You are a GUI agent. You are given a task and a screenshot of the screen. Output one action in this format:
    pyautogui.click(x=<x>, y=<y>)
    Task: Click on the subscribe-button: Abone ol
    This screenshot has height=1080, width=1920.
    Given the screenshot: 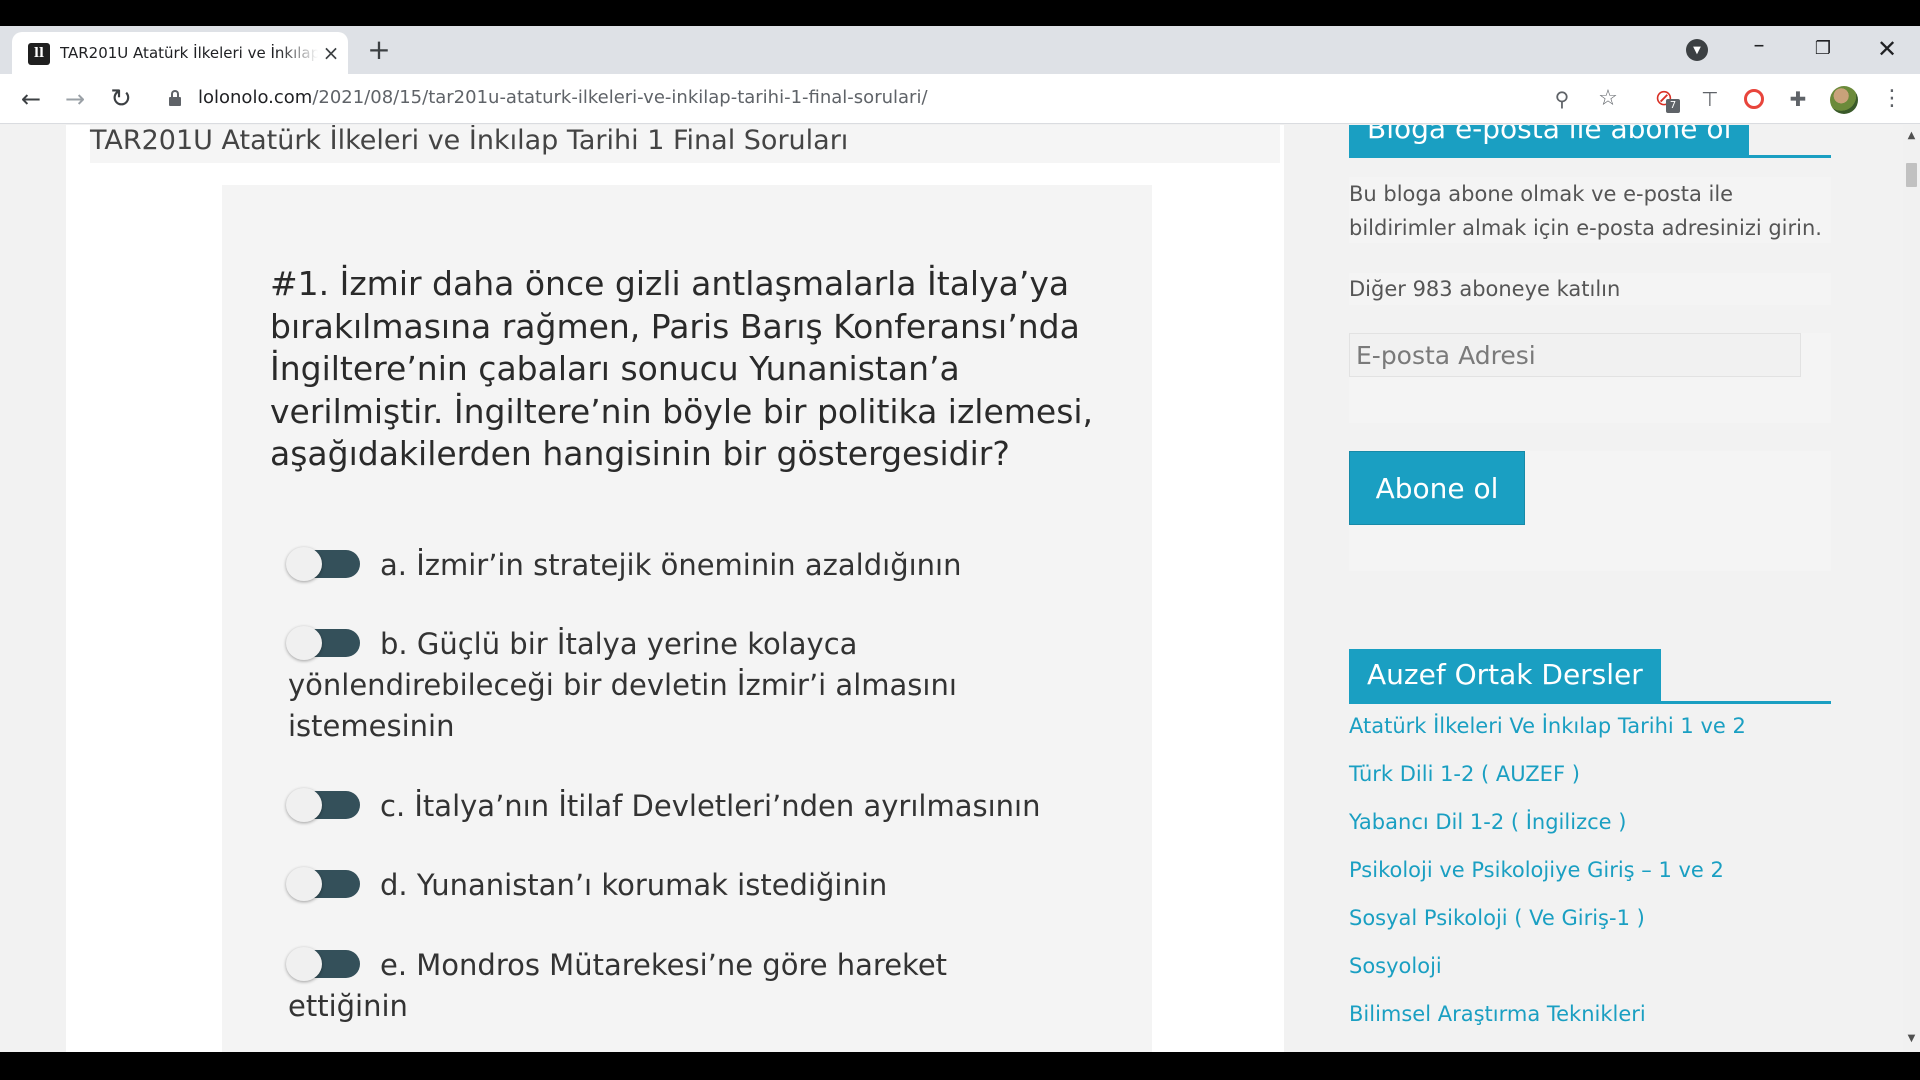 What is the action you would take?
    pyautogui.click(x=1437, y=488)
    